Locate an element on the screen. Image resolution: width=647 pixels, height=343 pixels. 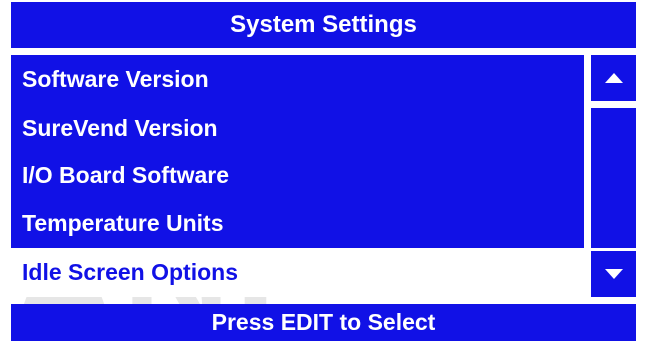
menu-item-idle-screen-options: Idle Screen Options is located at coordinates (297, 272).